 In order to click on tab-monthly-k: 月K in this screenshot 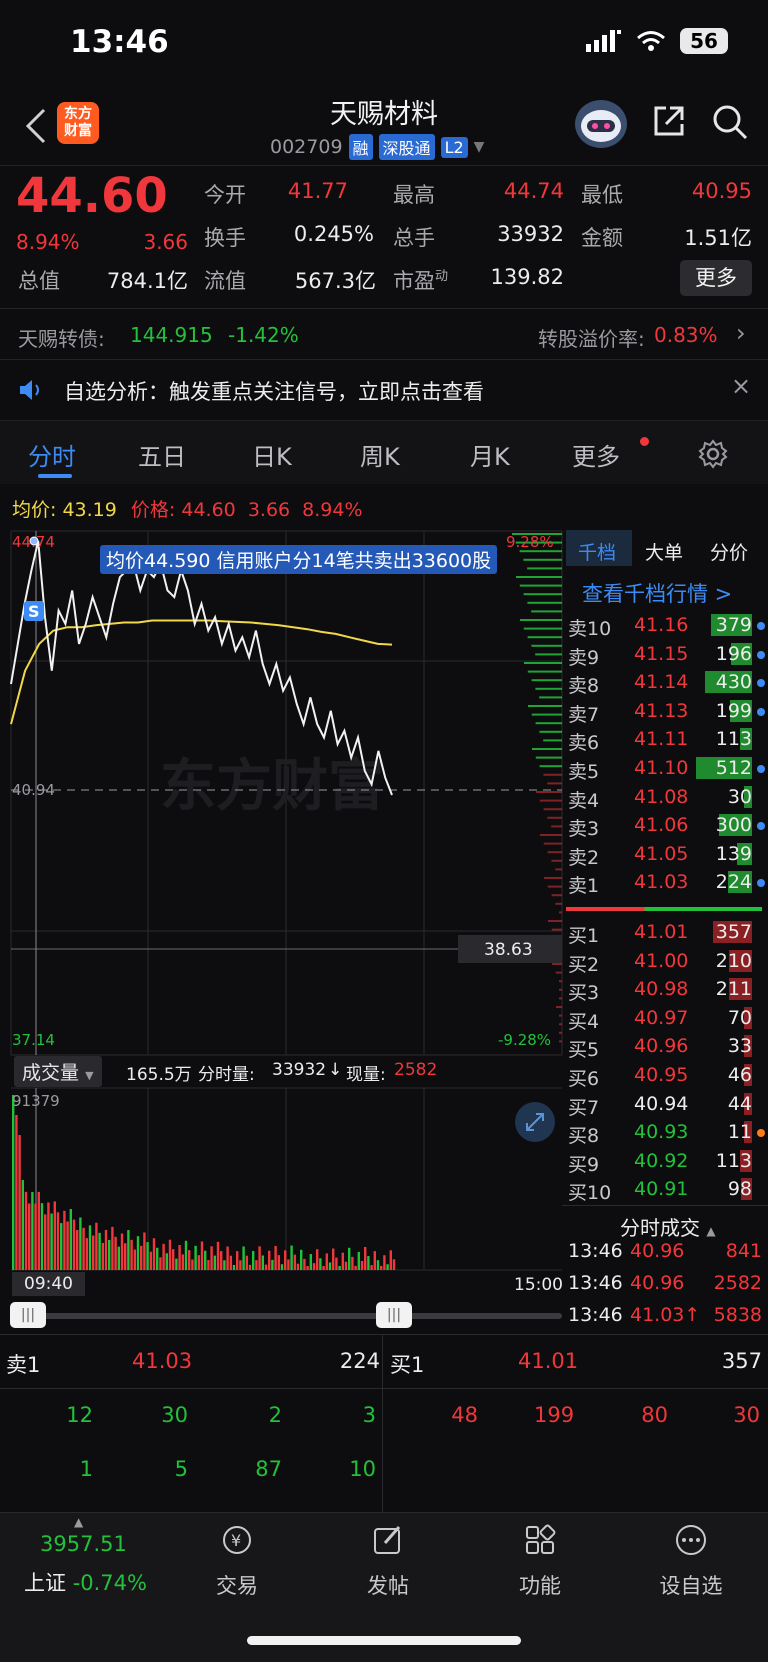, I will do `click(490, 454)`.